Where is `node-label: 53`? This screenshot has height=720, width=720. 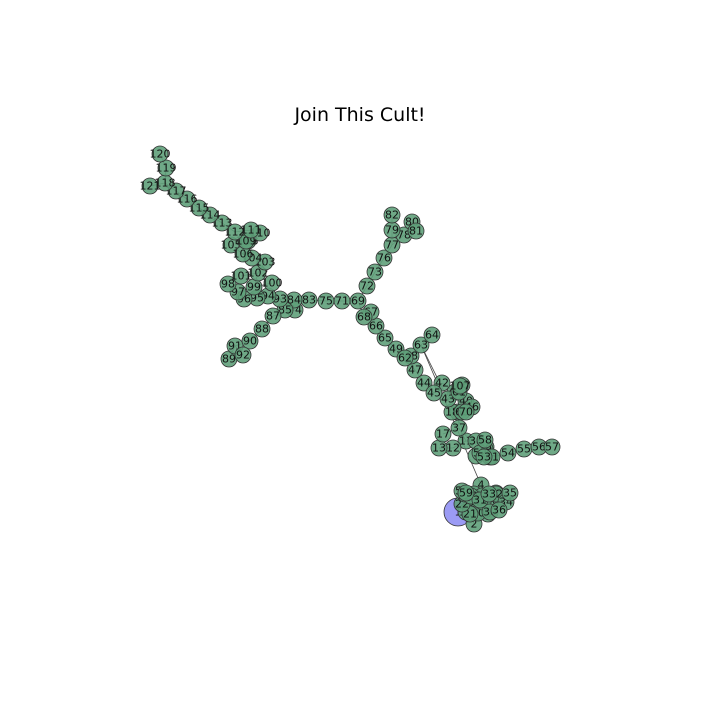 node-label: 53 is located at coordinates (484, 457).